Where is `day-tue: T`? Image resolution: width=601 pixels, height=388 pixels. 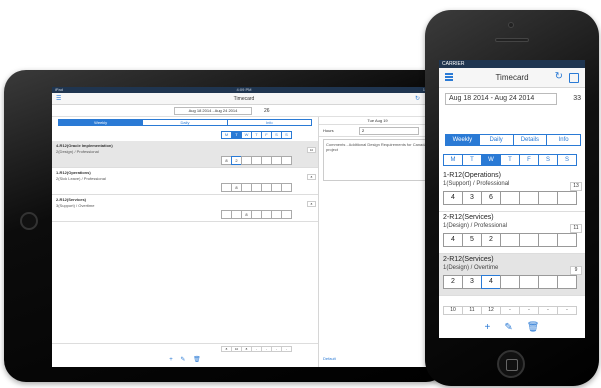
day-tue: T is located at coordinates (472, 160).